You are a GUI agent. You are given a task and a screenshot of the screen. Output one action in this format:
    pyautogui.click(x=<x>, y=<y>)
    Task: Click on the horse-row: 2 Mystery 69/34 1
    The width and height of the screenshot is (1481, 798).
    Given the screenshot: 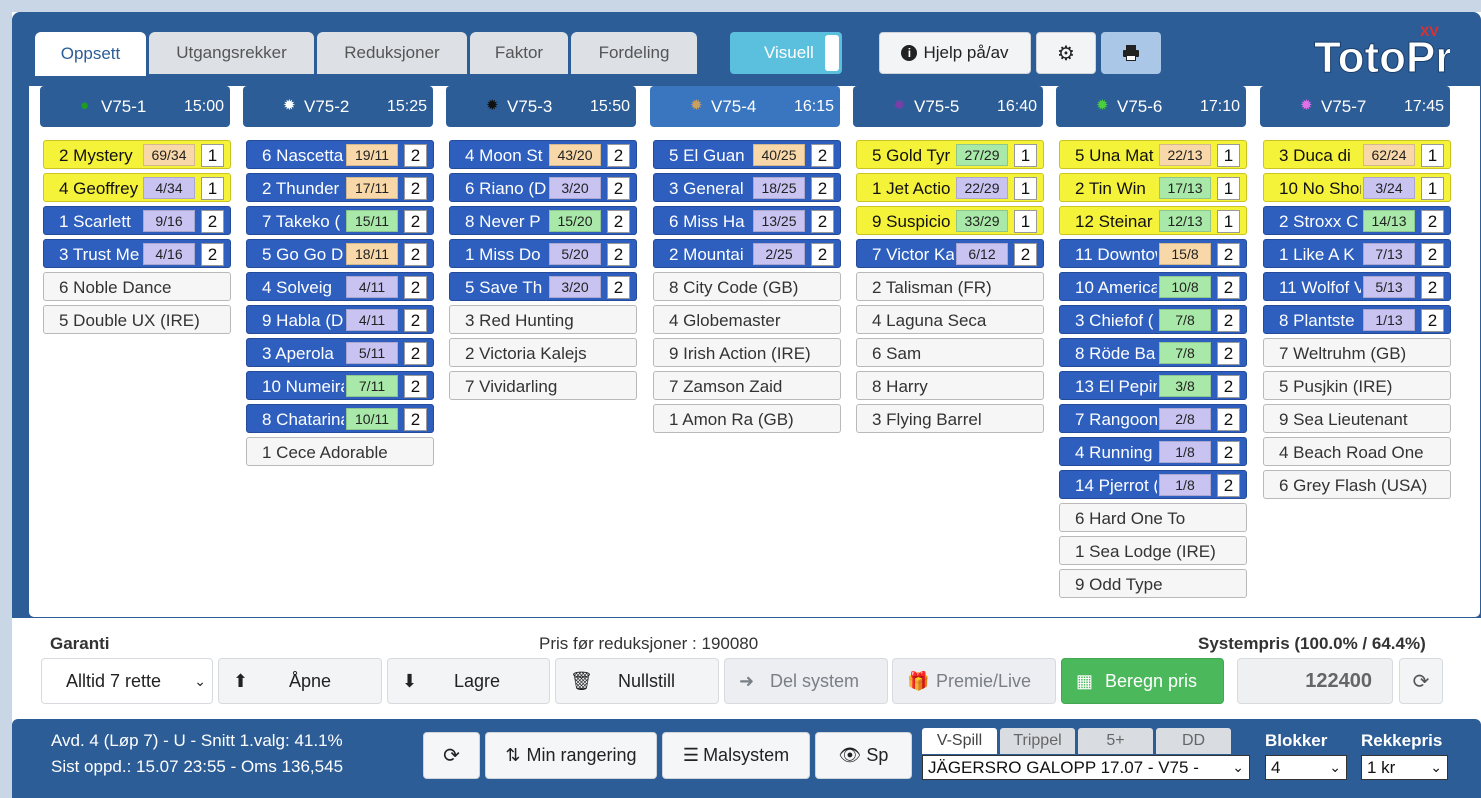 What is the action you would take?
    pyautogui.click(x=137, y=154)
    